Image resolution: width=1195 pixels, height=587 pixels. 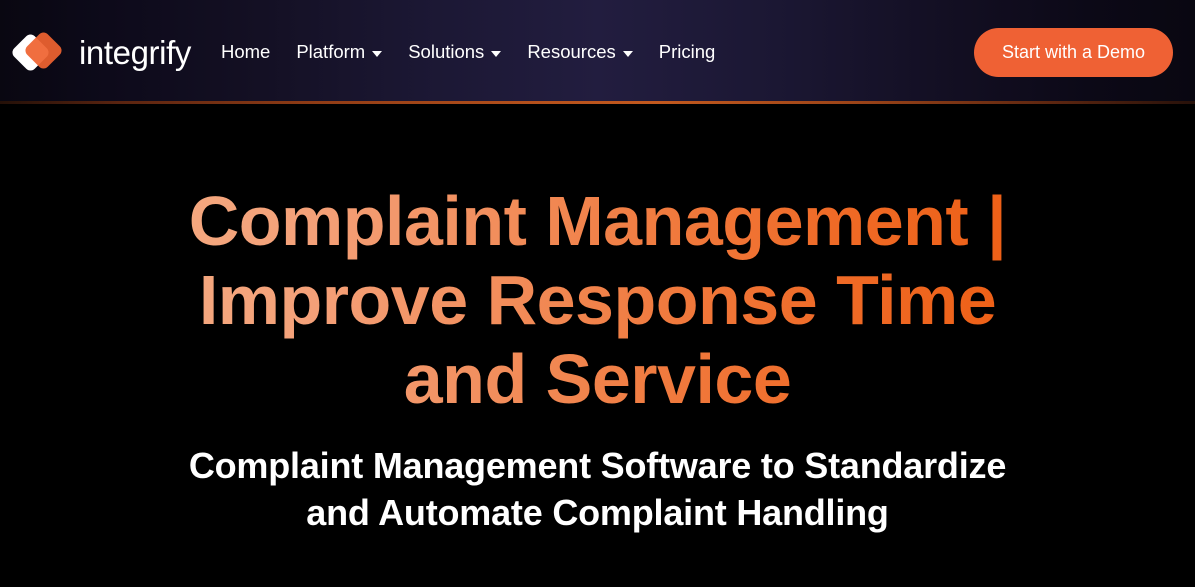 I want to click on nav-item-home: Home, so click(x=245, y=52).